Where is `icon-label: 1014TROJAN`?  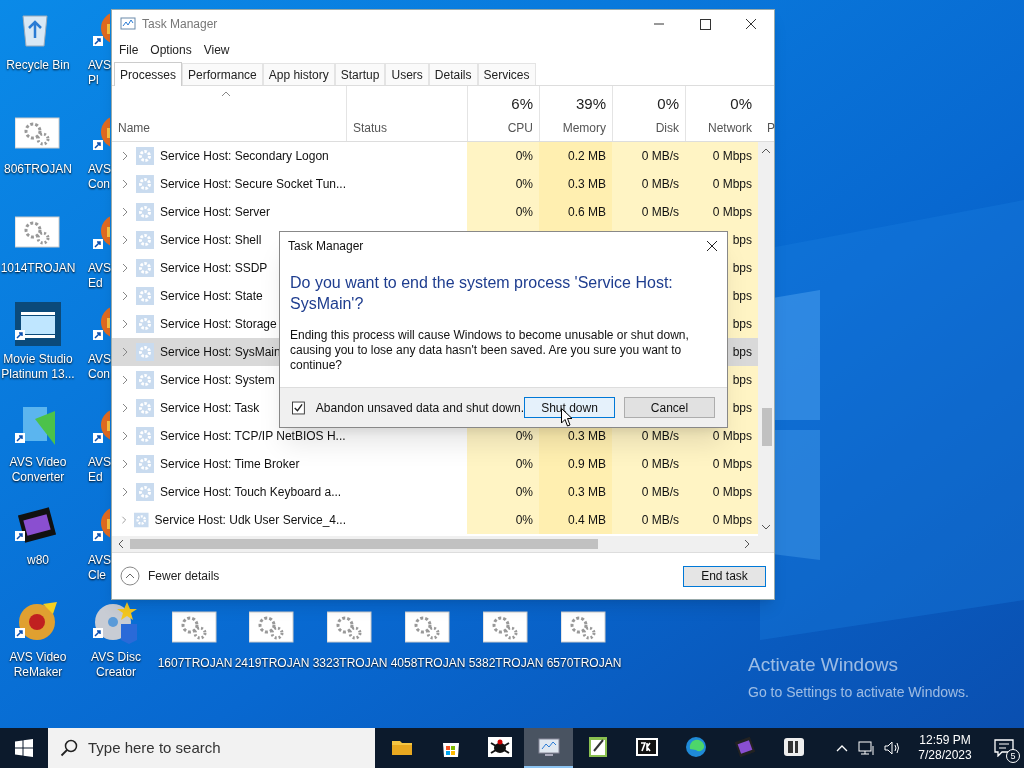
icon-label: 1014TROJAN is located at coordinates (38, 268).